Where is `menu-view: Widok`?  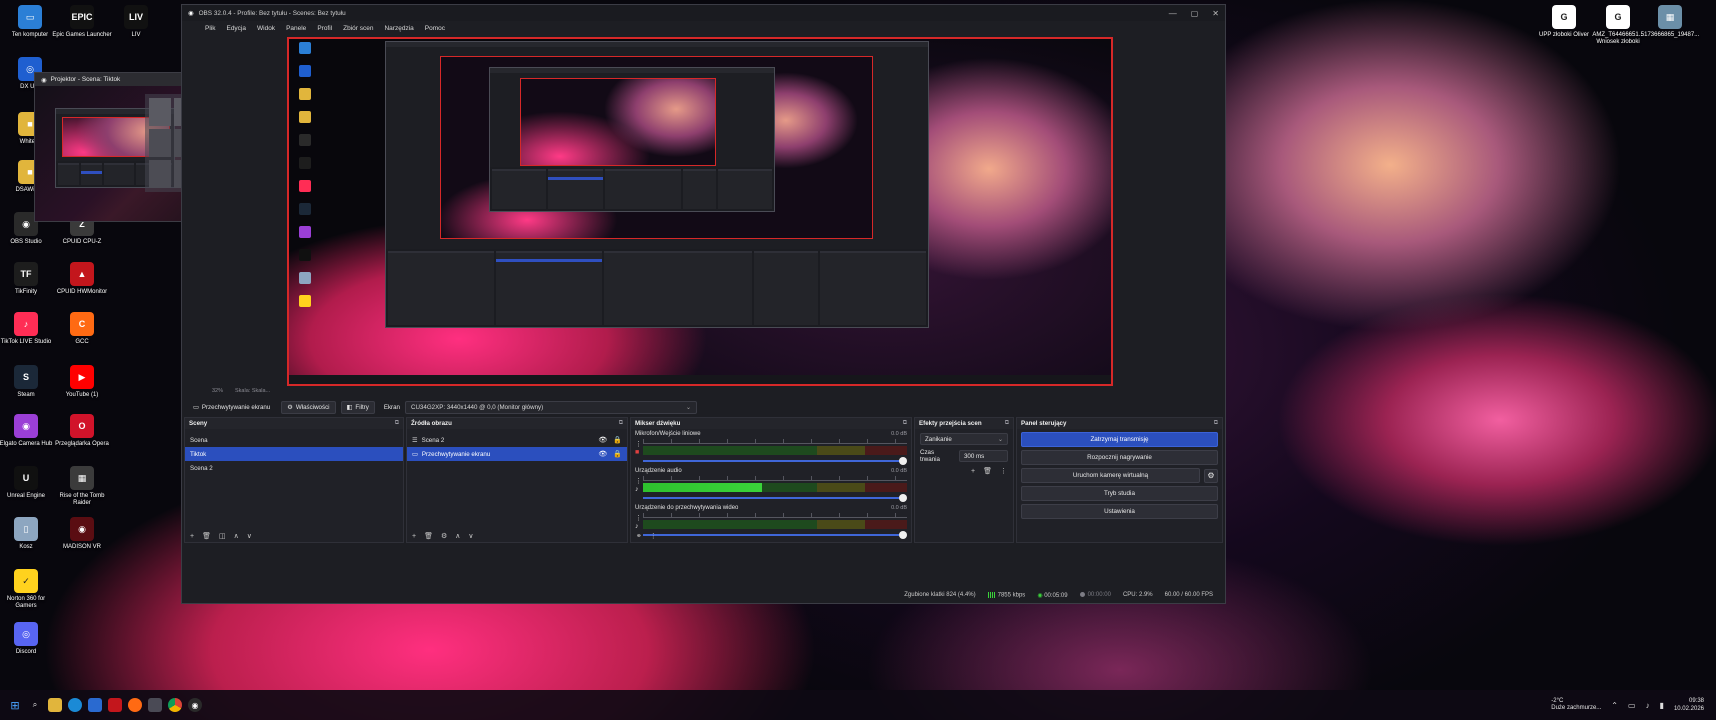
menu-view: Widok is located at coordinates (266, 28).